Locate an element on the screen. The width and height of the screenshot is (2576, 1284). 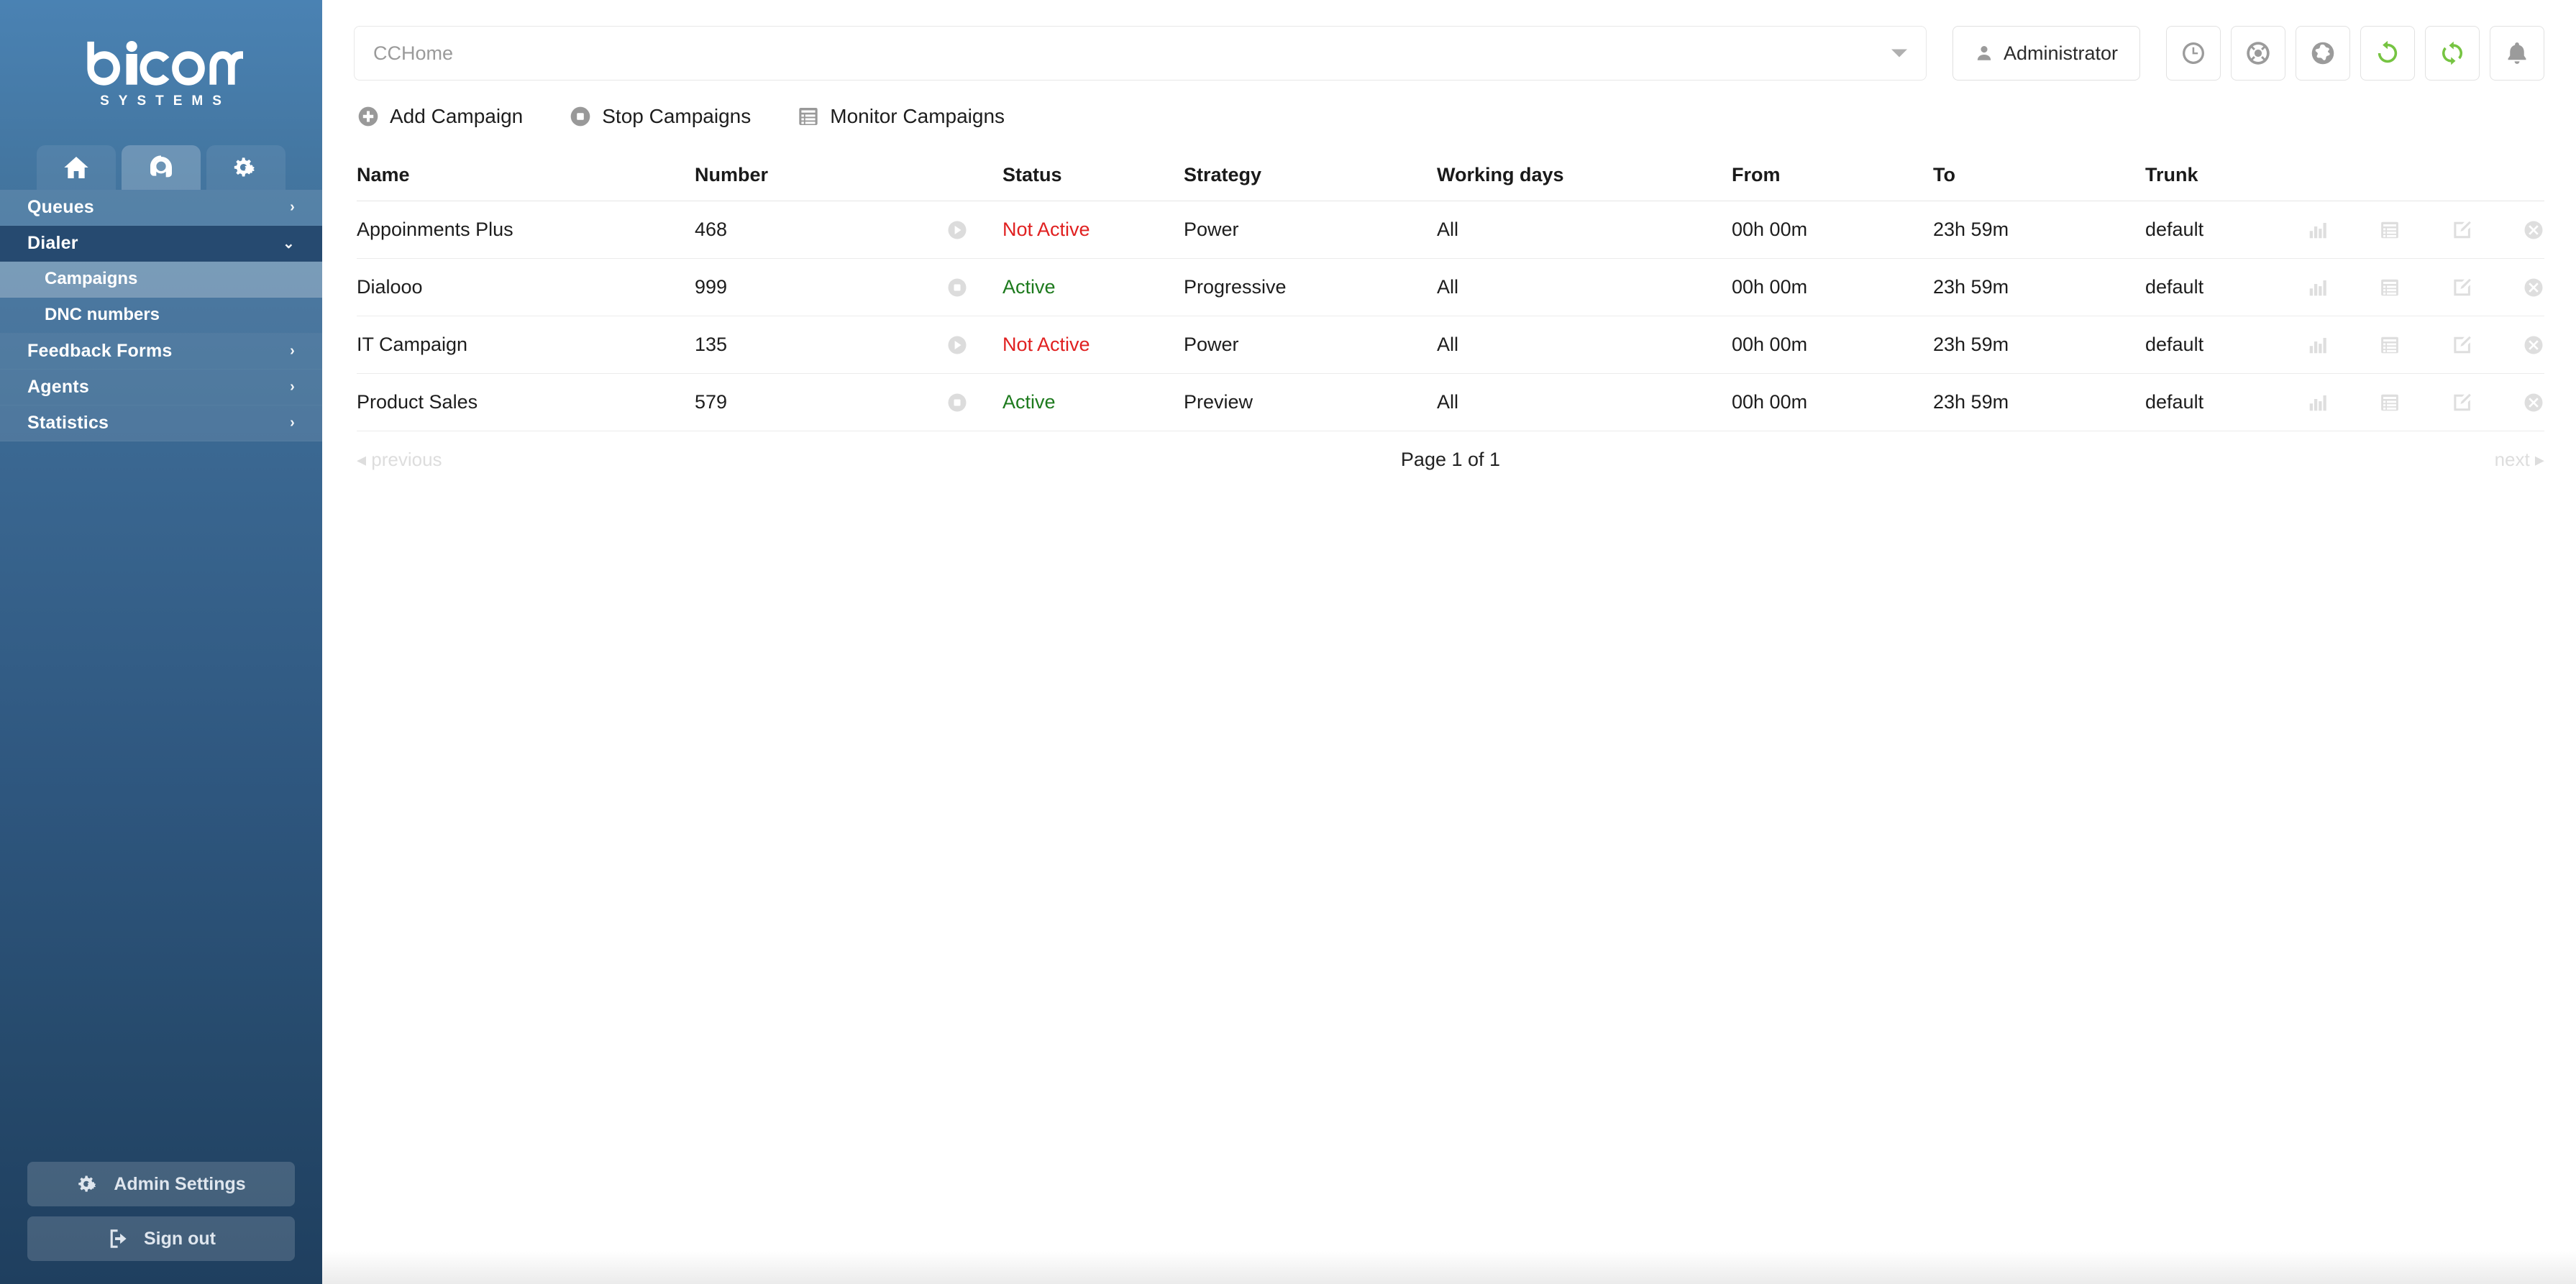
add-campaign-button: Add Campaign is located at coordinates (440, 116).